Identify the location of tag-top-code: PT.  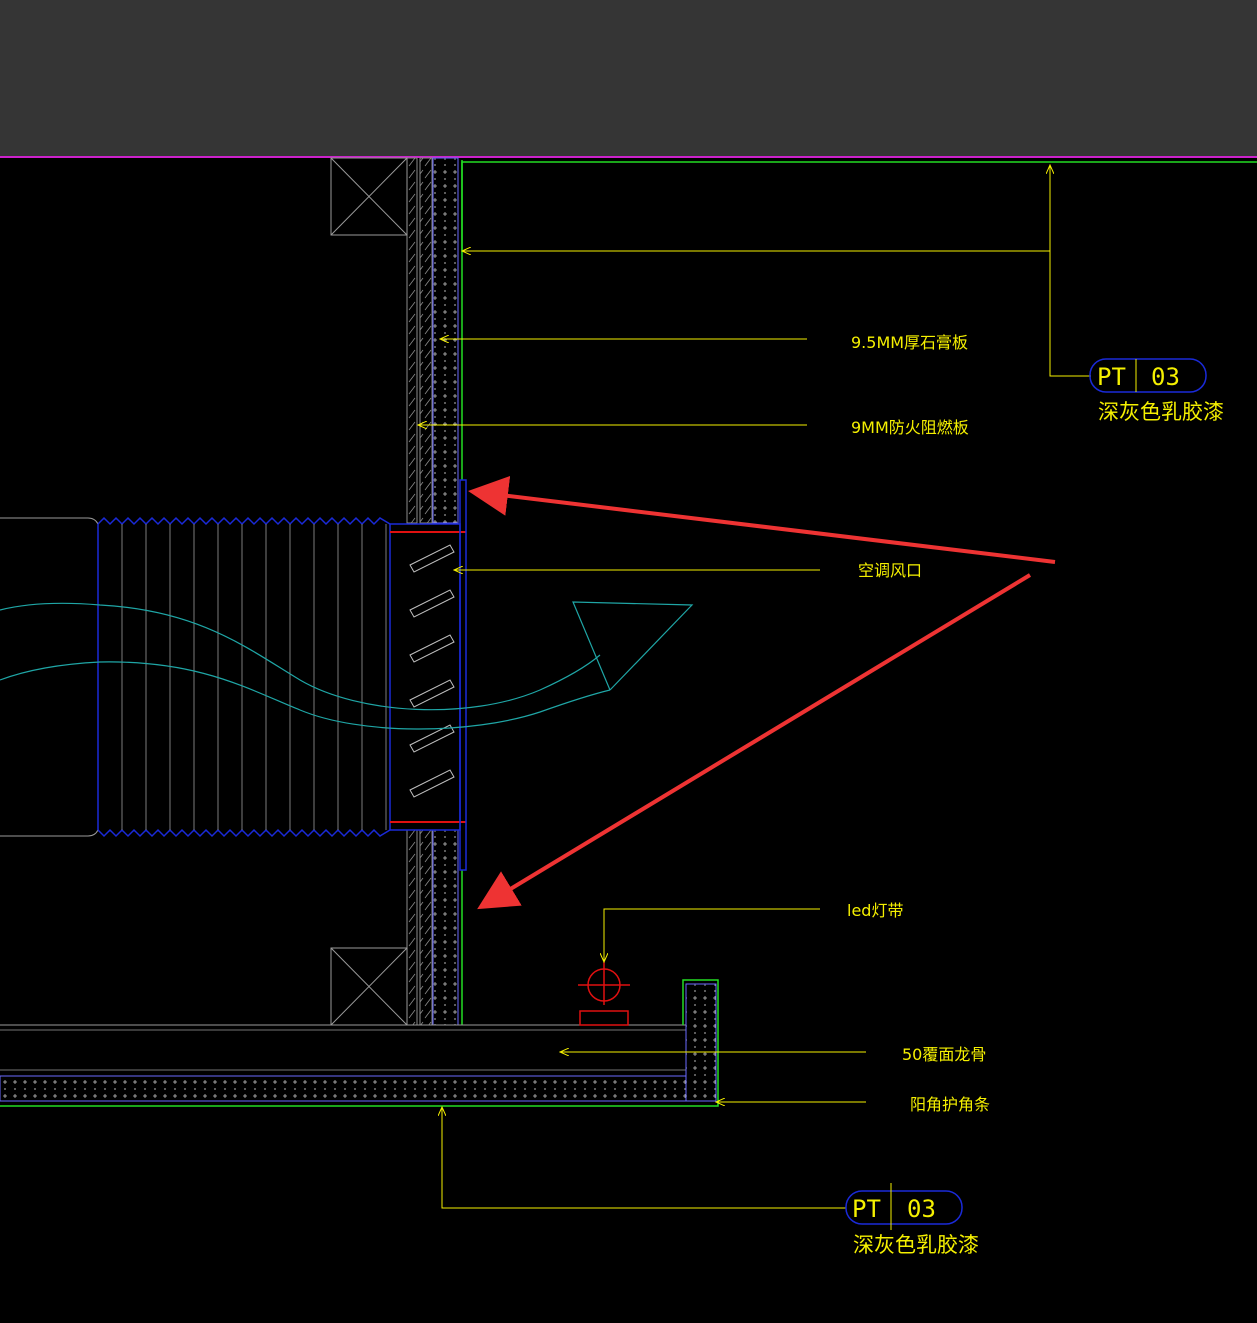
(1111, 377).